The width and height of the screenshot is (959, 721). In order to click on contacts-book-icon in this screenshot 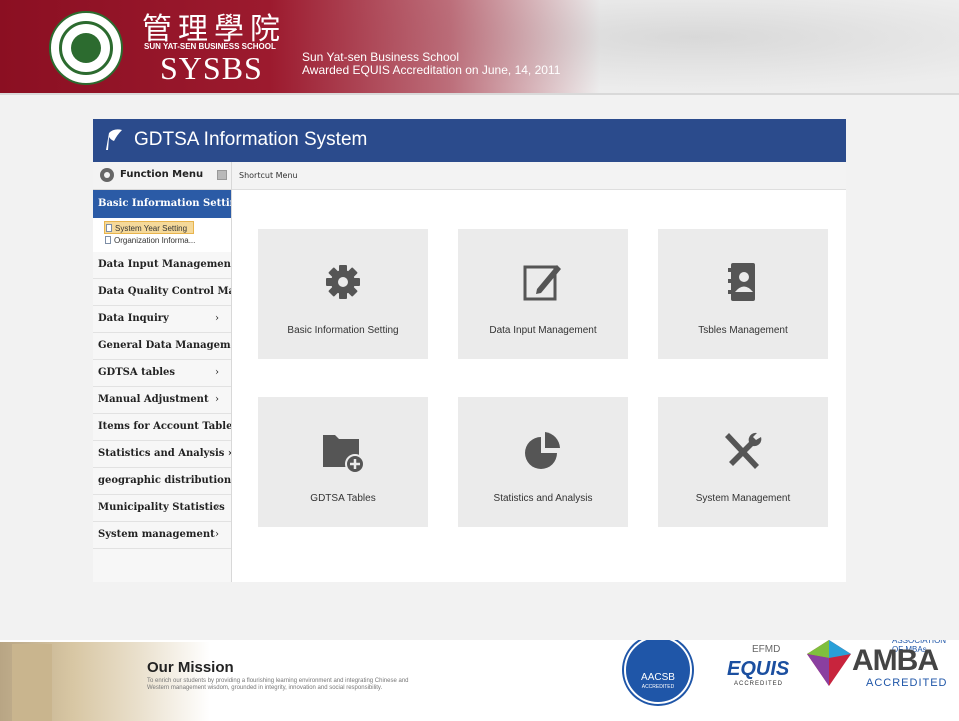, I will do `click(741, 282)`.